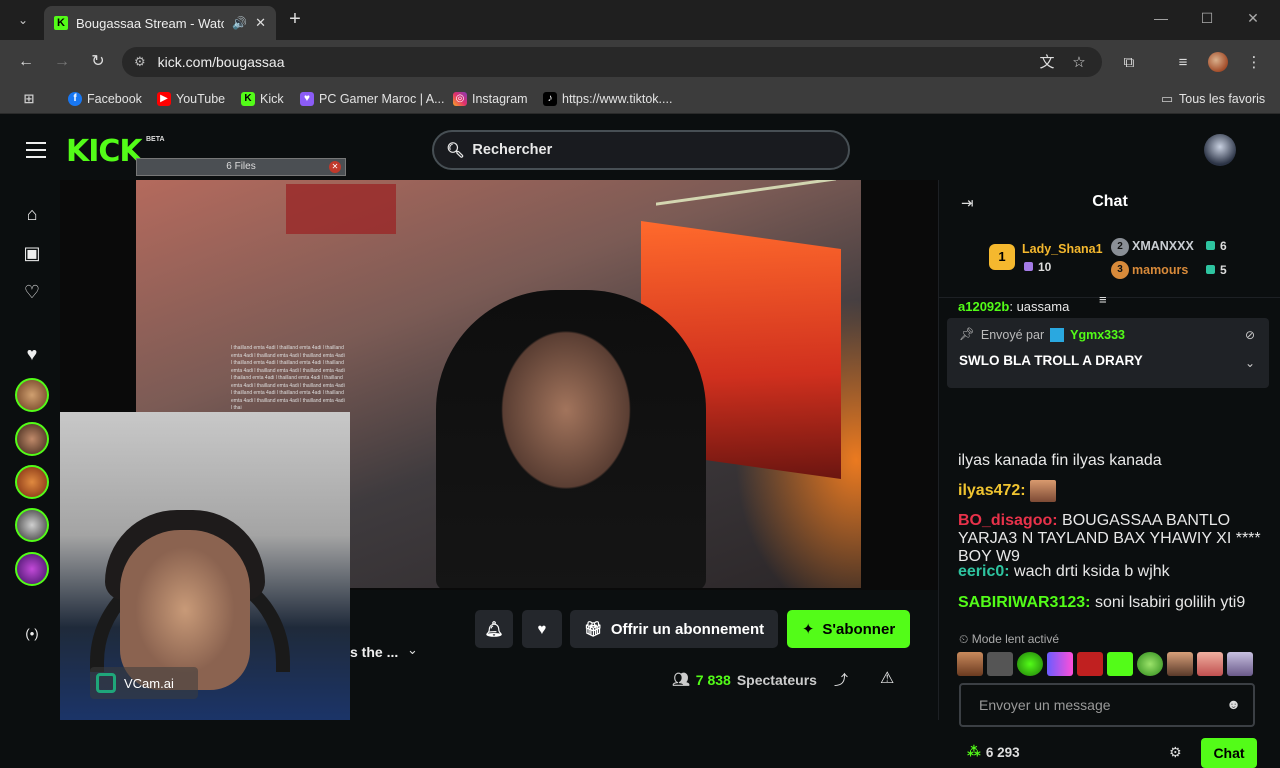 The width and height of the screenshot is (1280, 768). Describe the element at coordinates (1250, 335) in the screenshot. I see `hide-pin-icon: ⊘` at that location.